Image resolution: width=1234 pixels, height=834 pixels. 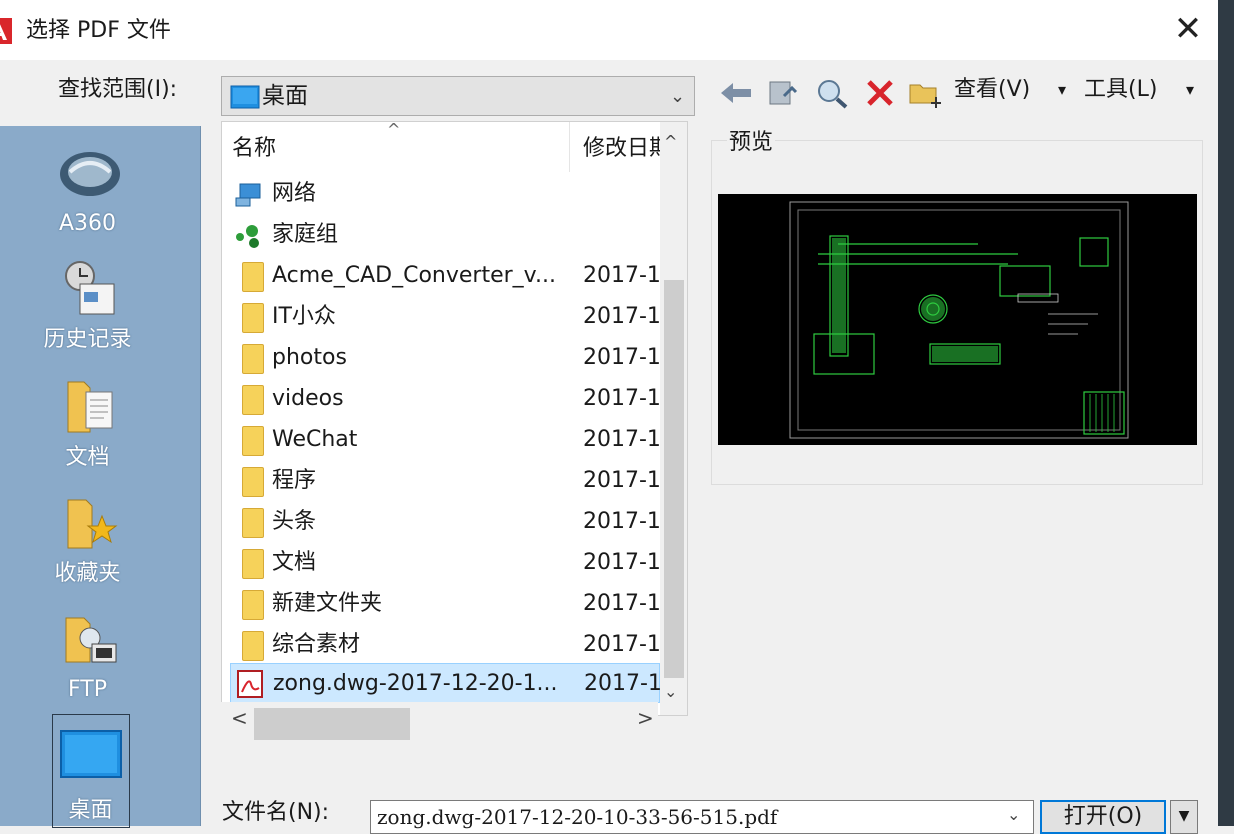 I want to click on scroll-down-icon: ⌄, so click(x=670, y=691).